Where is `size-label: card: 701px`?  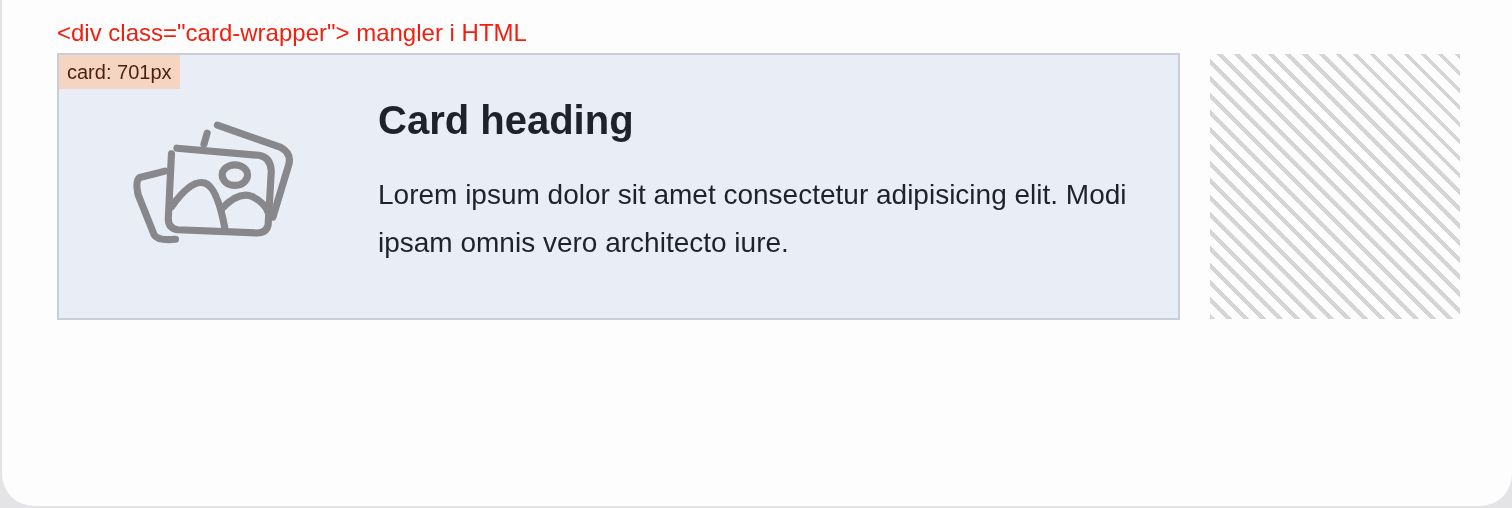 size-label: card: 701px is located at coordinates (119, 72).